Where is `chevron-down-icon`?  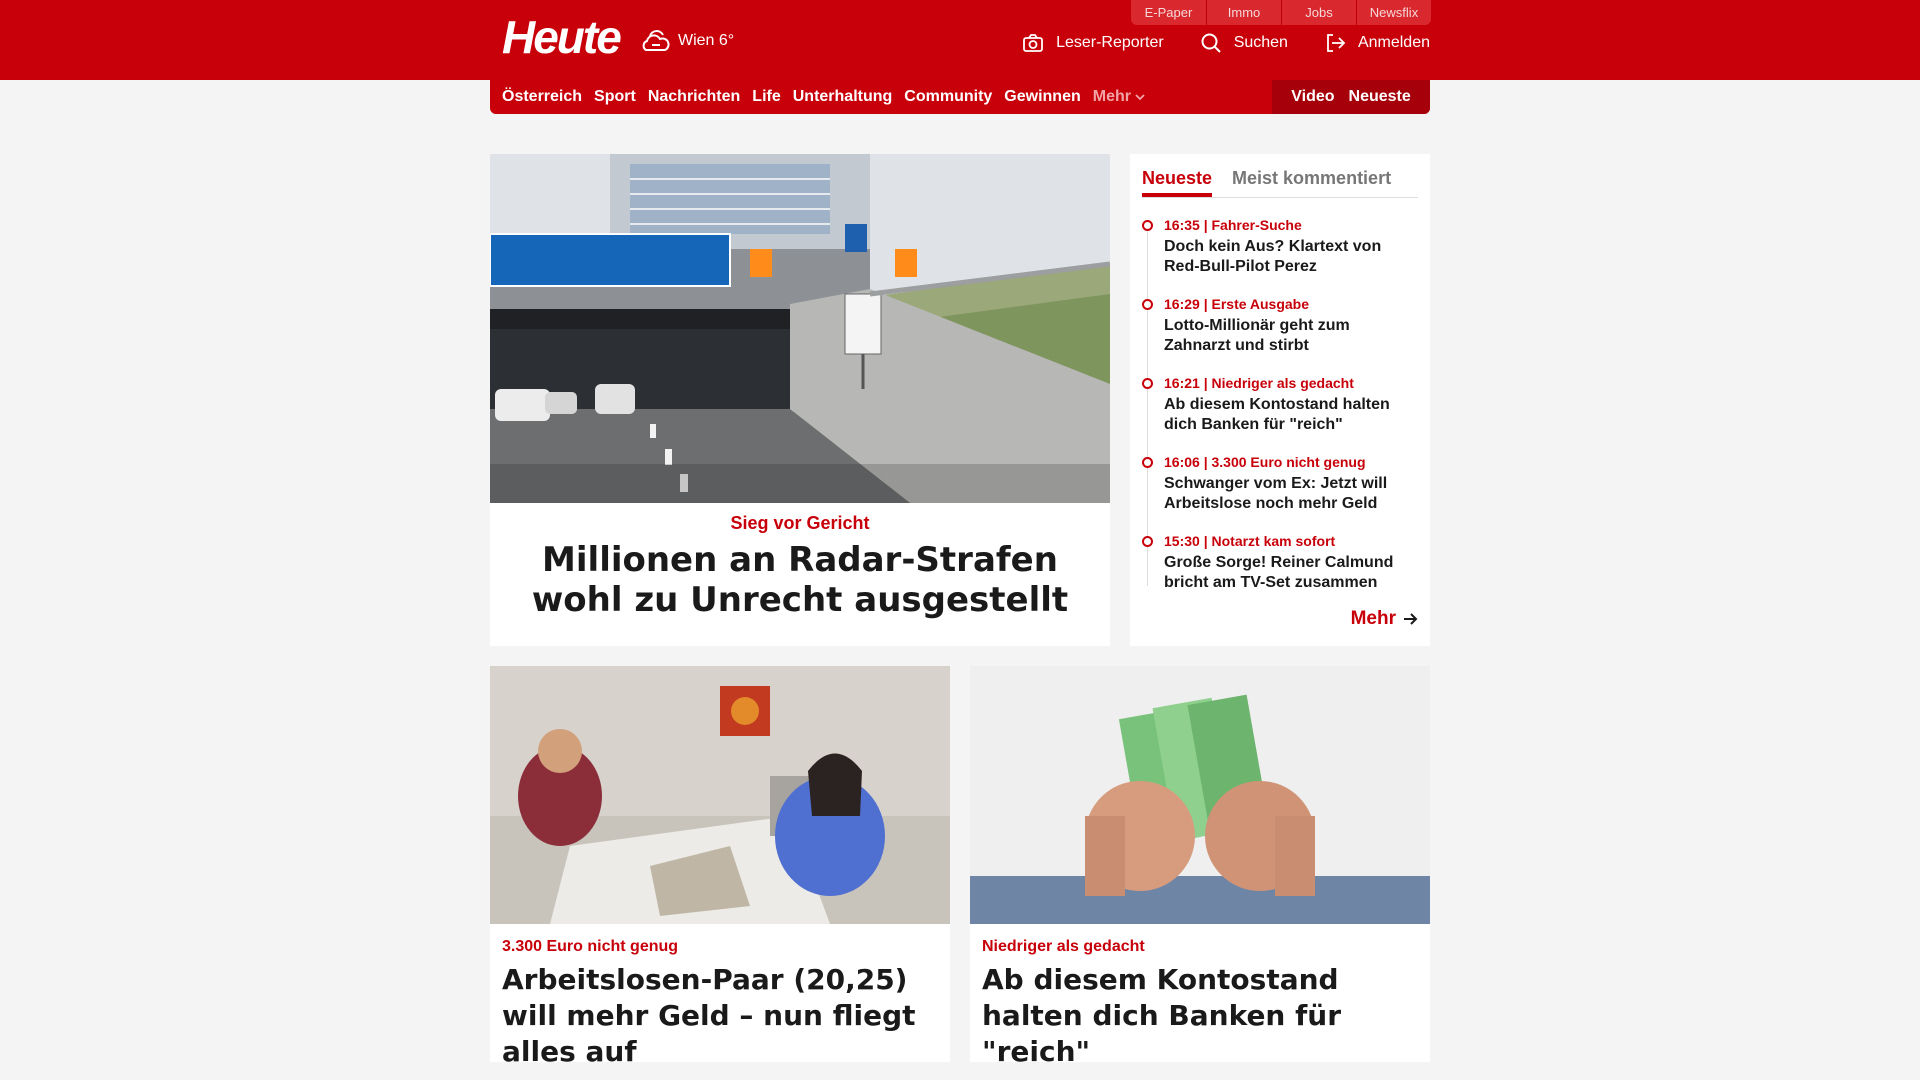
chevron-down-icon is located at coordinates (1140, 97).